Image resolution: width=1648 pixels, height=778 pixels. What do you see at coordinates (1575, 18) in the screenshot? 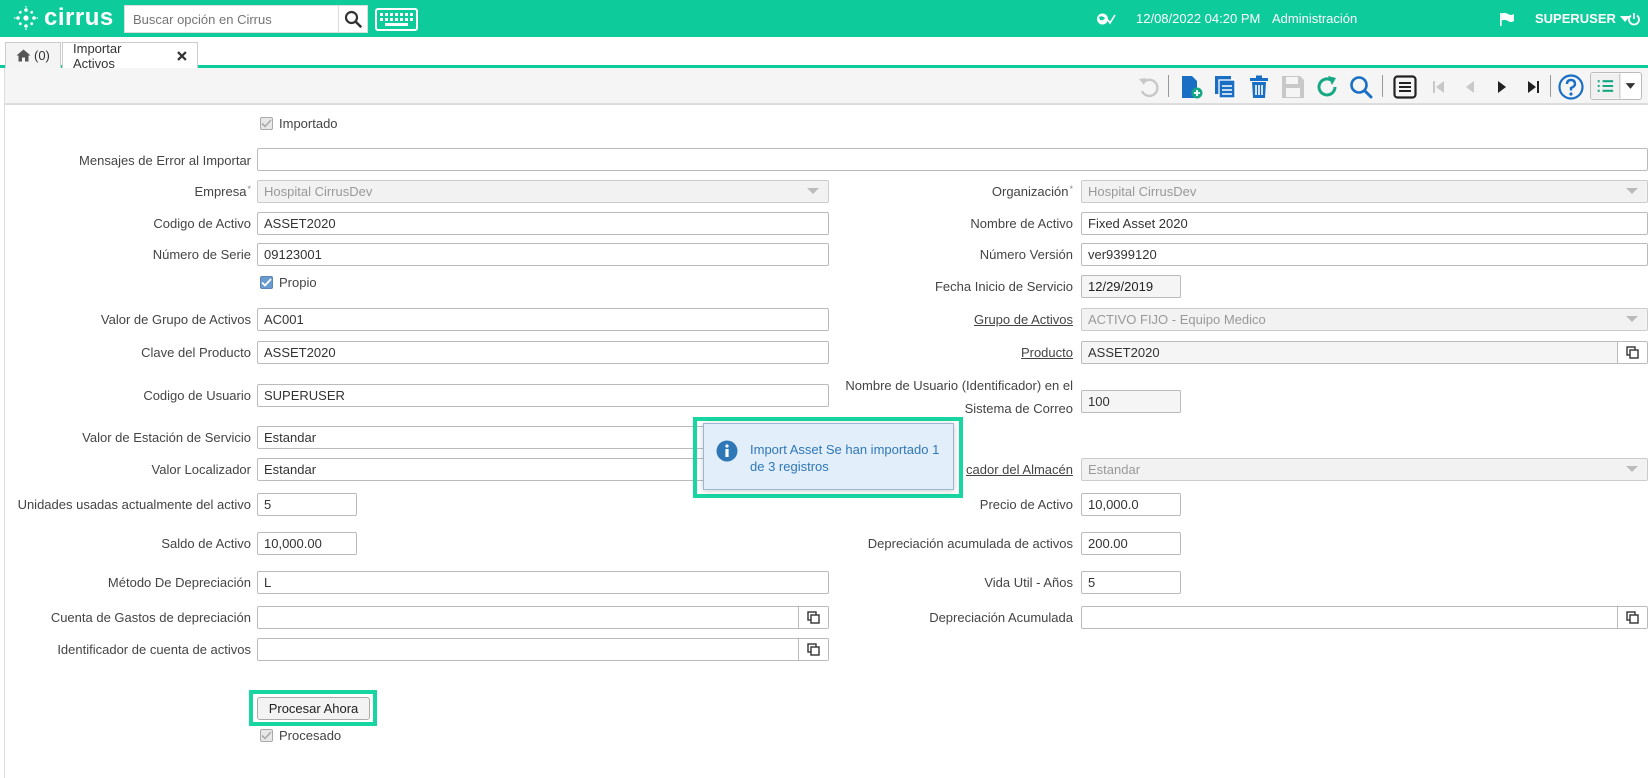
I see `user-name: SUPERUSER` at bounding box center [1575, 18].